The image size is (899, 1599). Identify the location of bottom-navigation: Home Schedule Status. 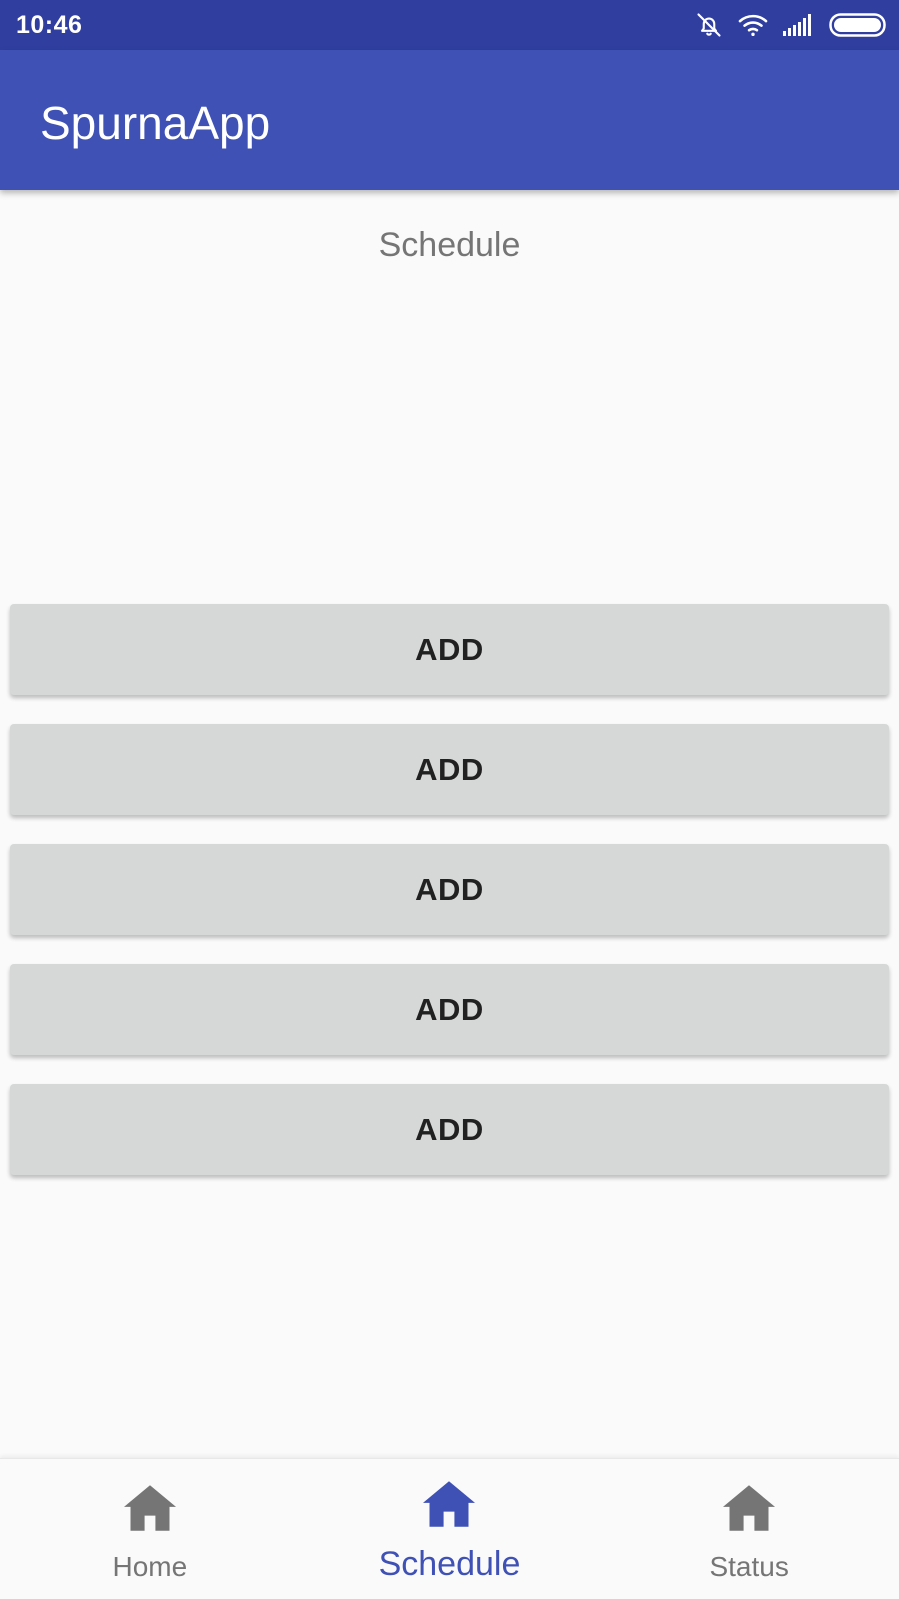
(449, 1528).